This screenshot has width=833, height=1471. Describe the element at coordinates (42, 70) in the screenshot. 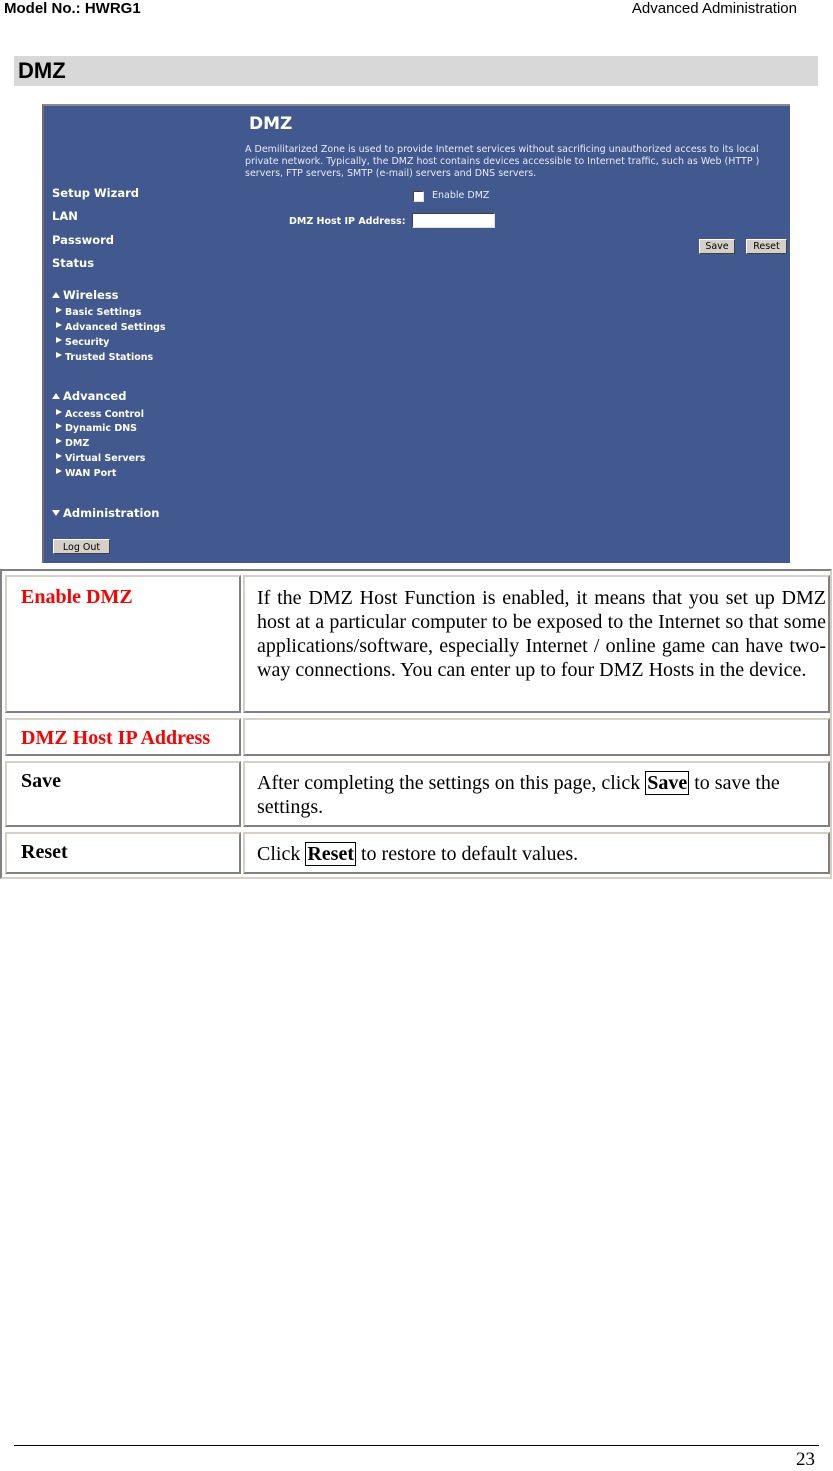

I see `section-title: DMZ` at that location.